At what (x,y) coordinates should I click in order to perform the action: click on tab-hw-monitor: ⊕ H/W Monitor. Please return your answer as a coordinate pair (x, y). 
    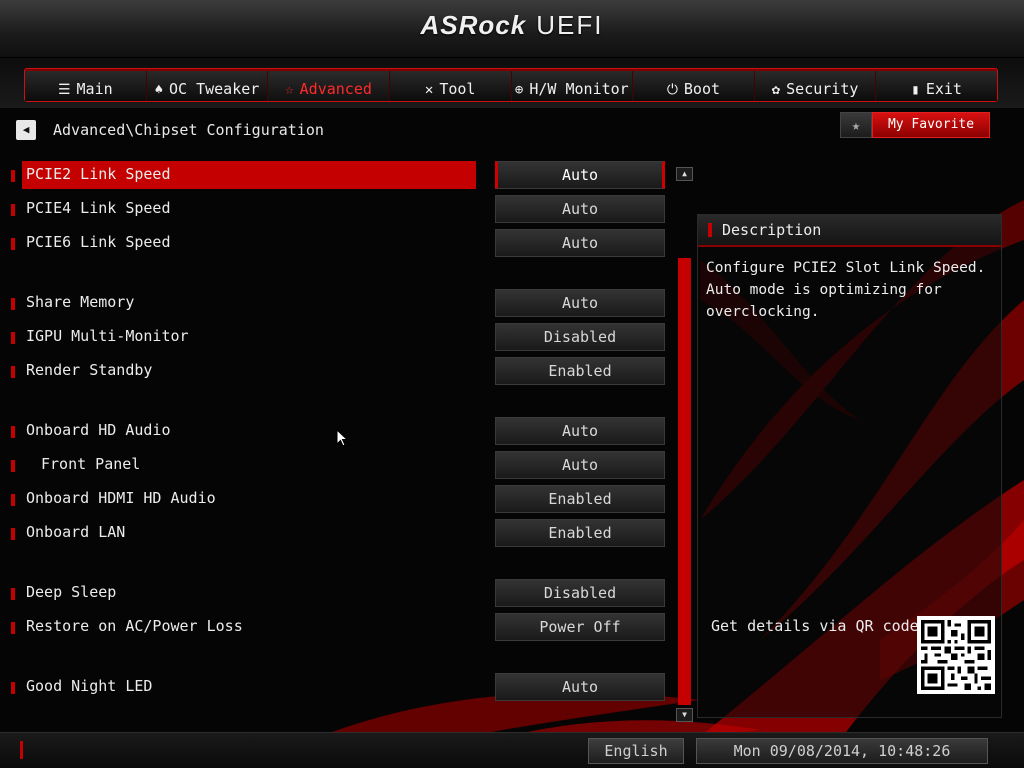
    Looking at the image, I should click on (572, 86).